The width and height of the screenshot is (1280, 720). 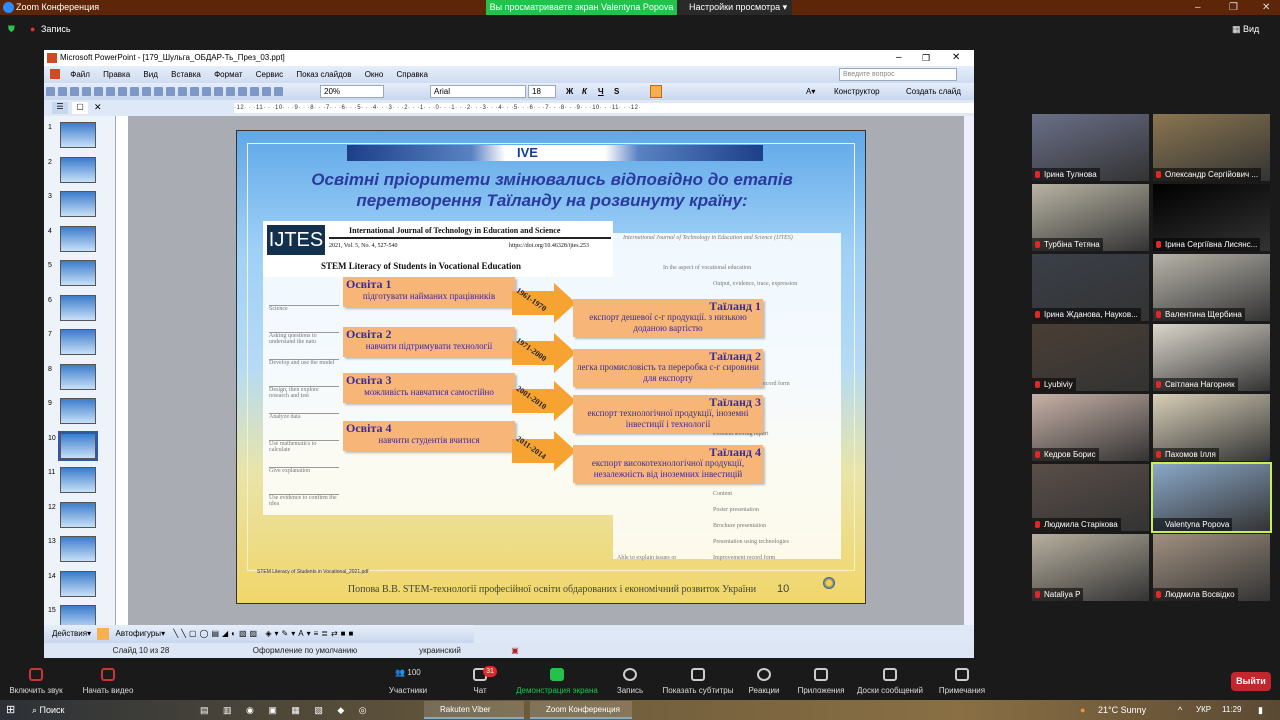 What do you see at coordinates (414, 672) in the screenshot?
I see `participants-count: 100` at bounding box center [414, 672].